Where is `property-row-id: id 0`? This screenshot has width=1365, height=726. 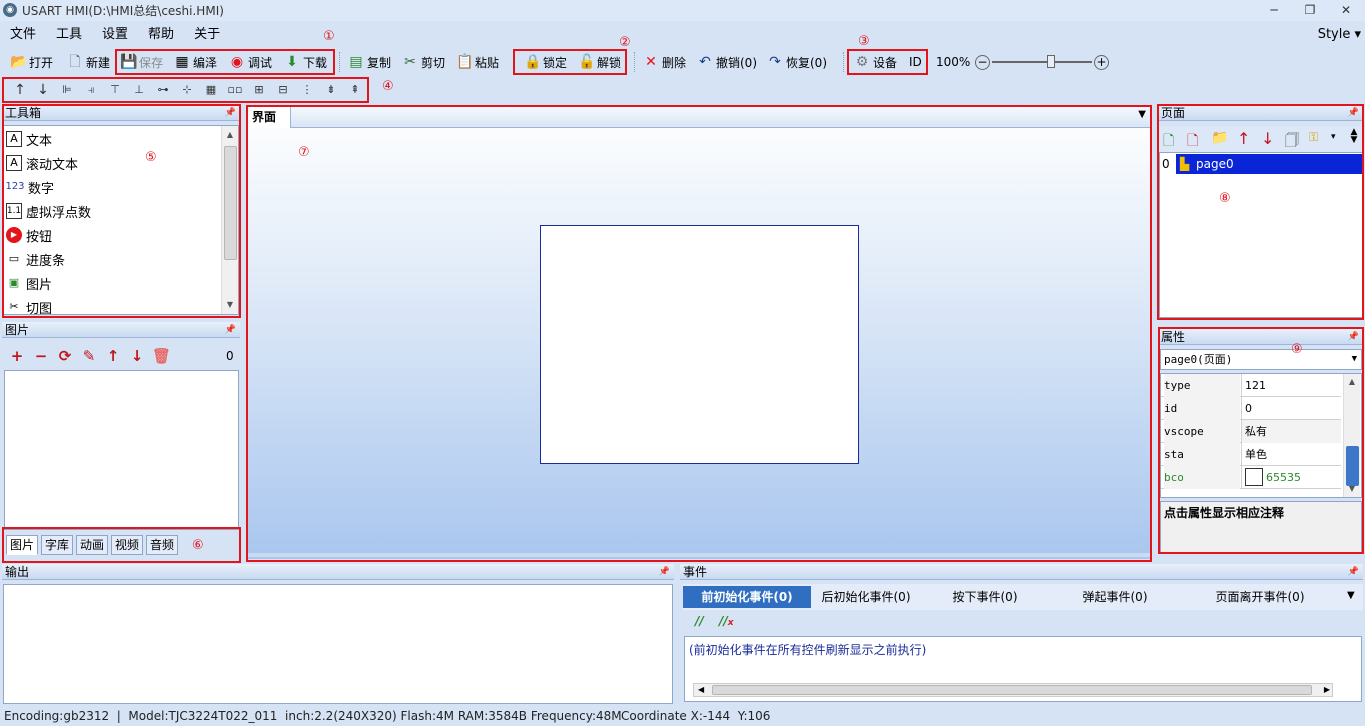 property-row-id: id 0 is located at coordinates (1251, 408).